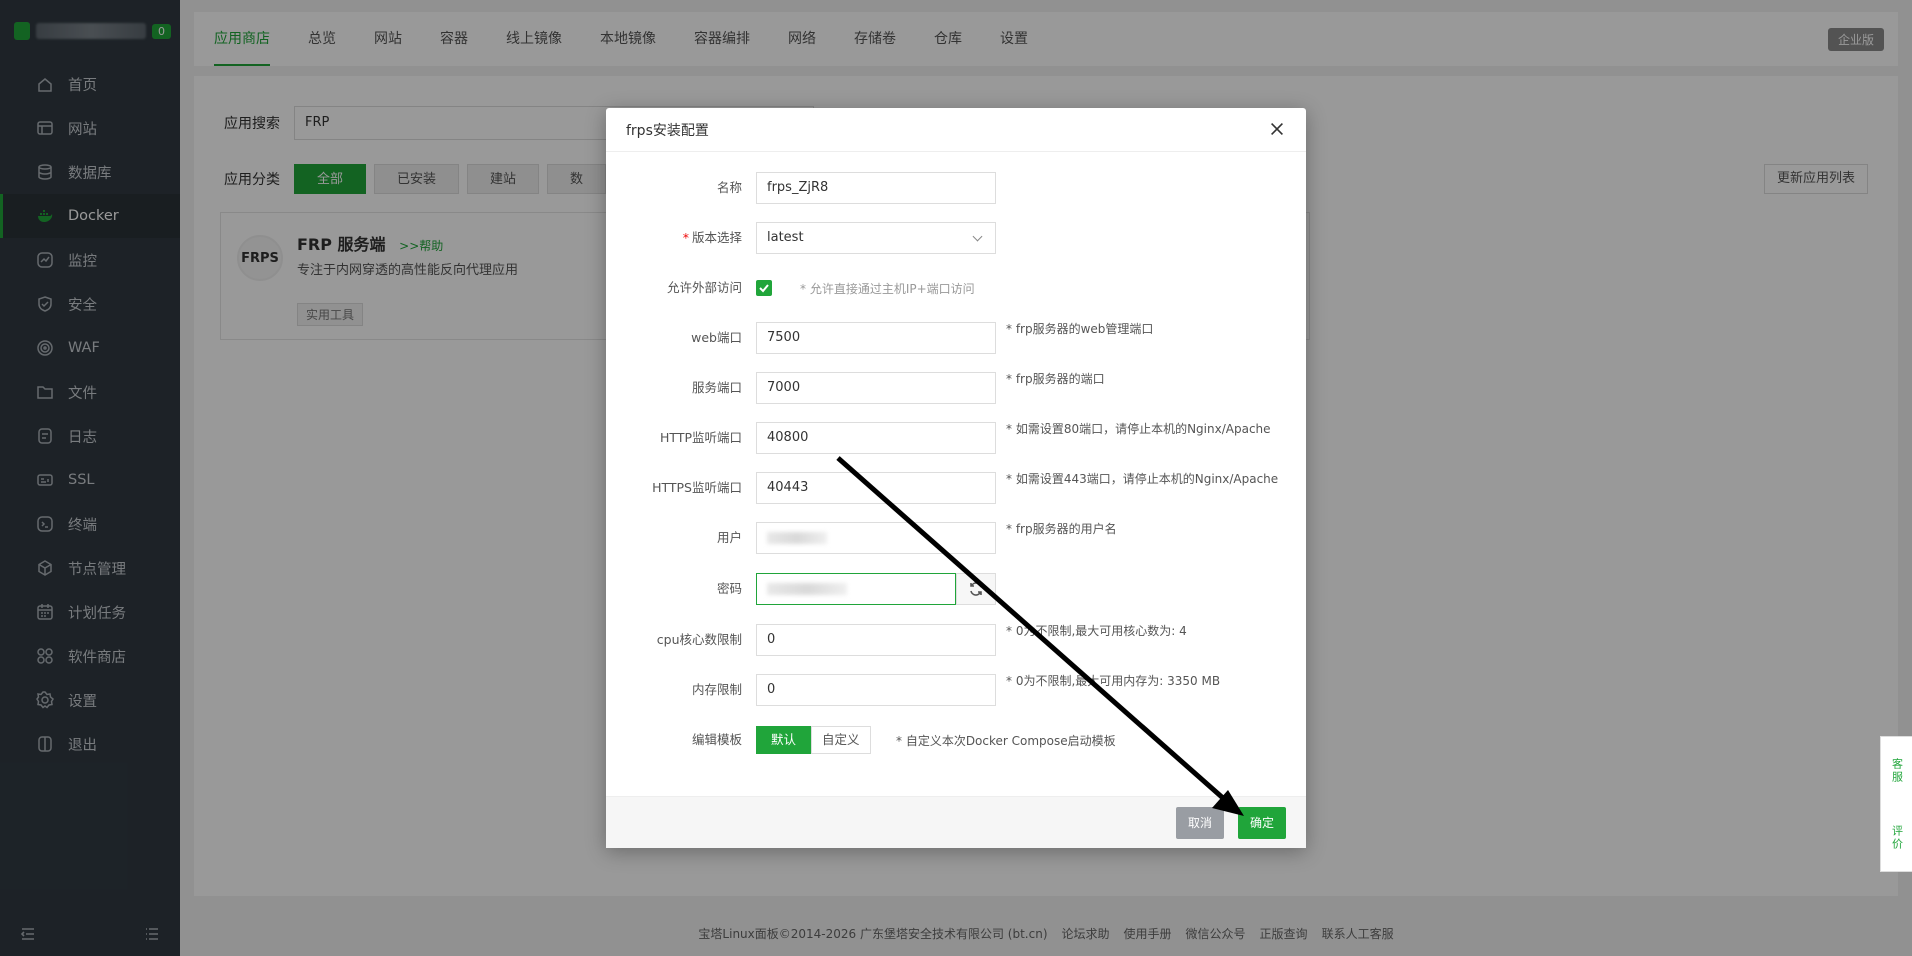 The image size is (1912, 956). What do you see at coordinates (876, 488) in the screenshot?
I see `https-port-input: 40443` at bounding box center [876, 488].